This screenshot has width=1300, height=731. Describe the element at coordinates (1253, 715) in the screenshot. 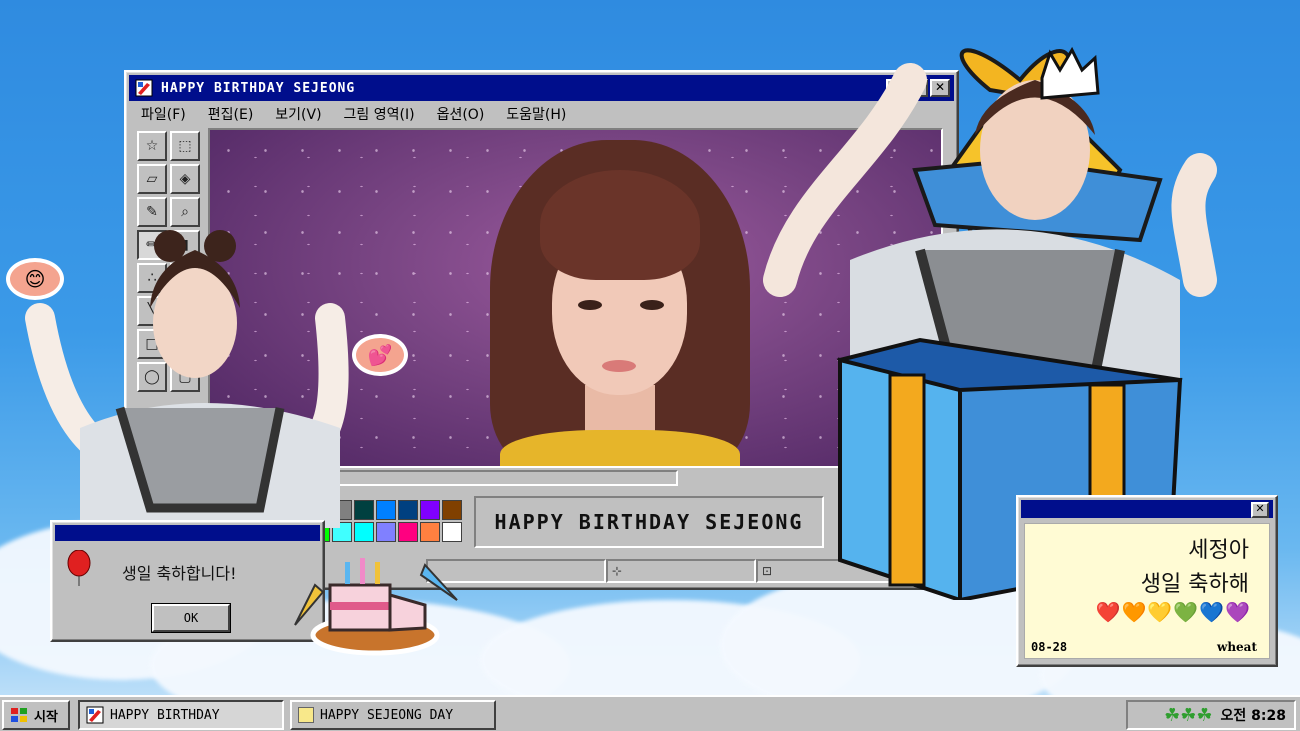

I see `clock: 오전 8:28` at that location.